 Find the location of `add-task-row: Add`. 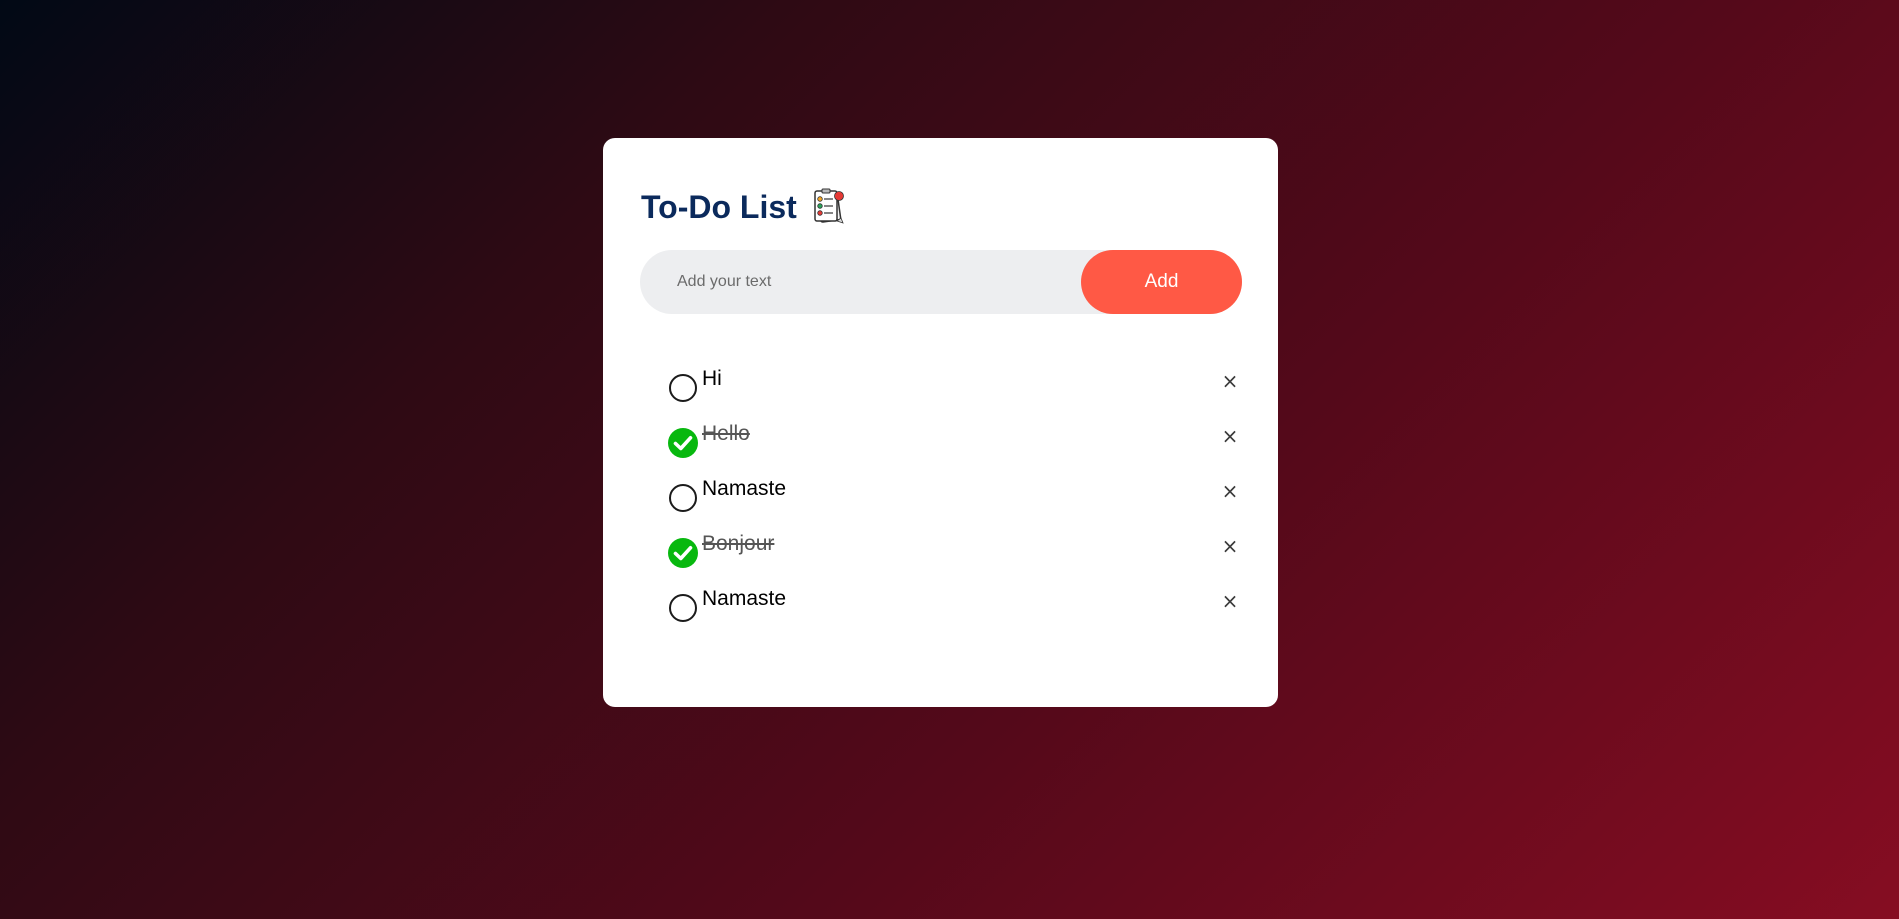

add-task-row: Add is located at coordinates (941, 282).